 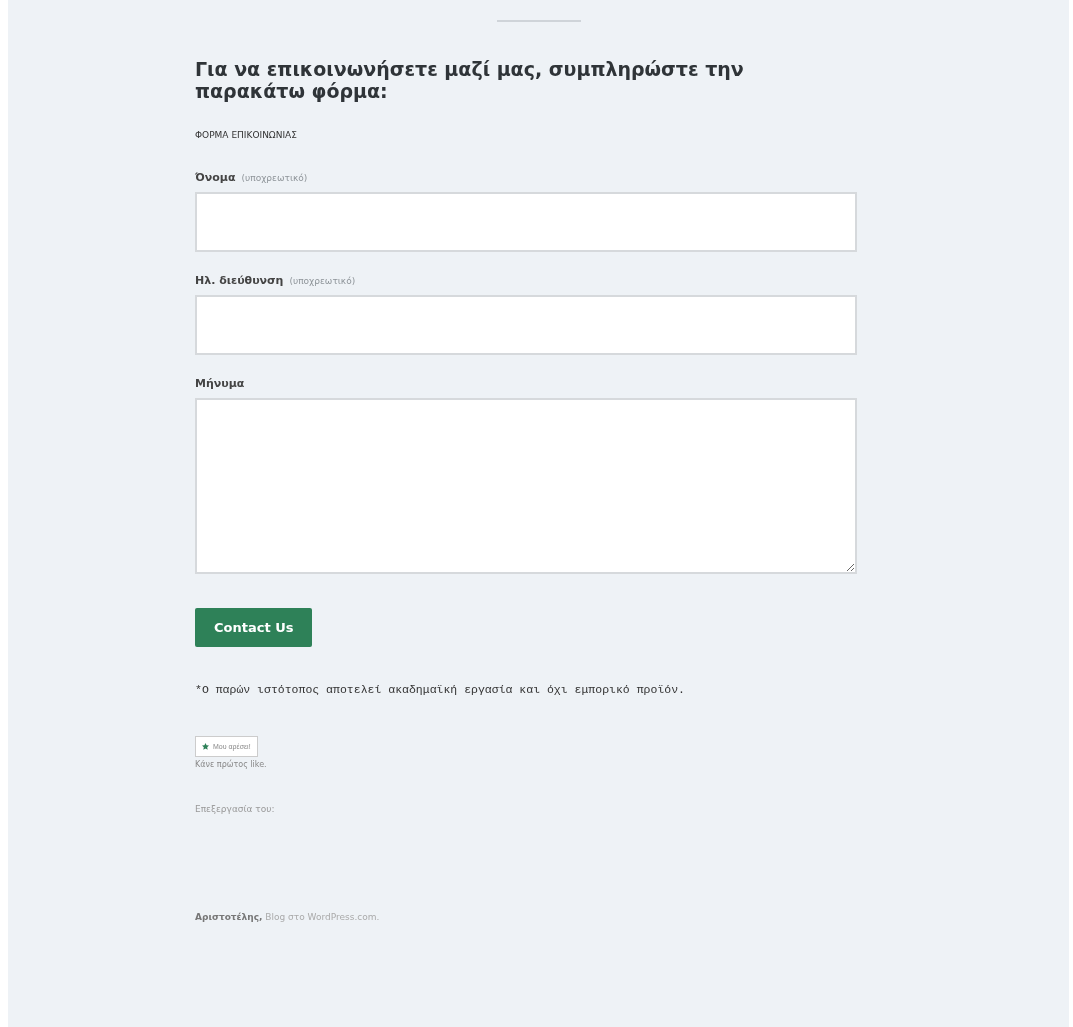 What do you see at coordinates (215, 177) in the screenshot?
I see `field-label: Όνομα` at bounding box center [215, 177].